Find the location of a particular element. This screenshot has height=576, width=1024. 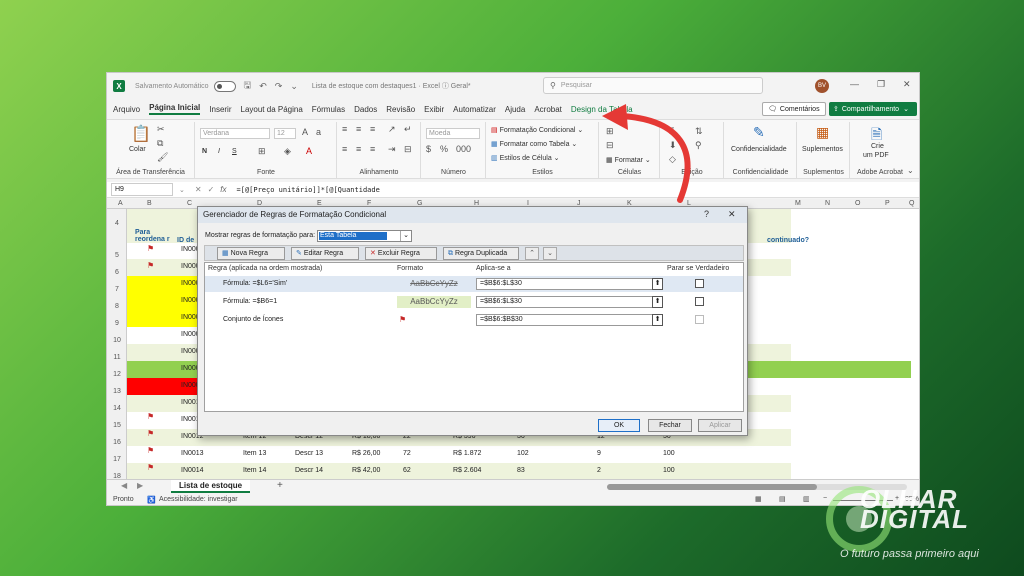

format-as-table-button: ▦ Formatar como Tabela ⌄ is located at coordinates (534, 144).